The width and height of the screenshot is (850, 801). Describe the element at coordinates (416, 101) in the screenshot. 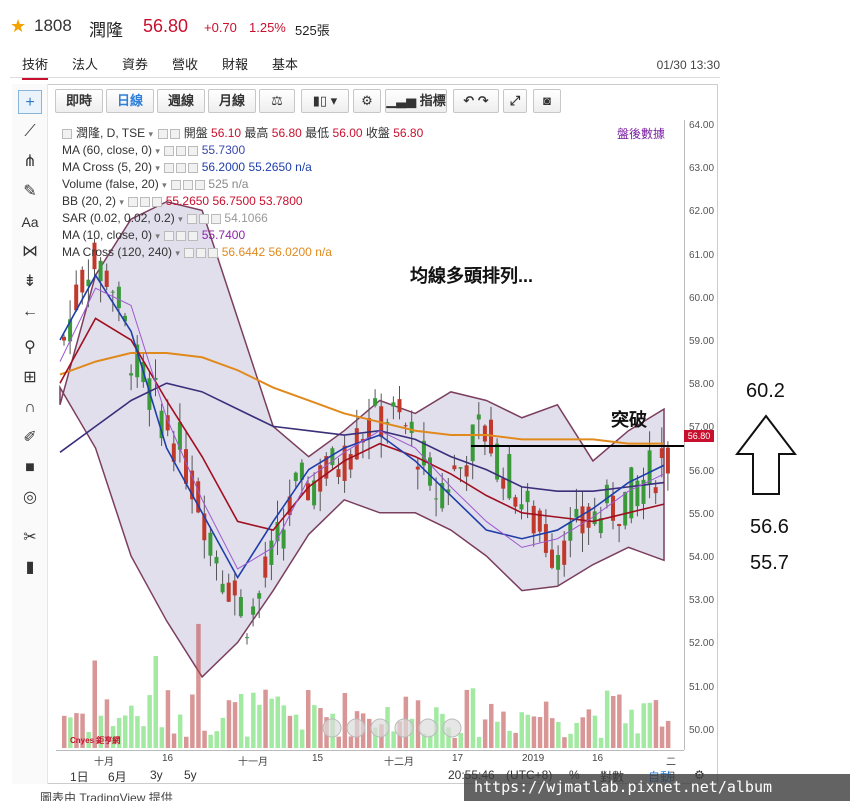

I see `indicators-button: ▁▃▅ 指標` at that location.